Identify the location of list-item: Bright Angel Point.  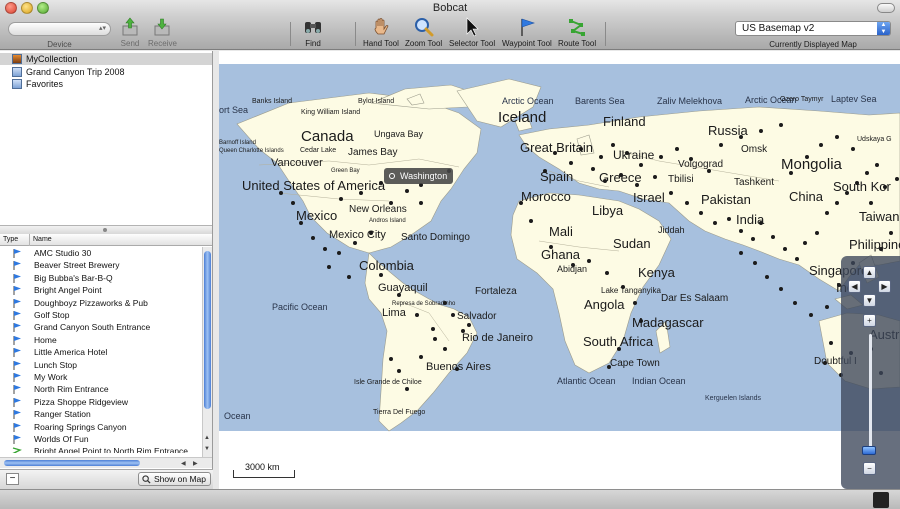
(101, 290).